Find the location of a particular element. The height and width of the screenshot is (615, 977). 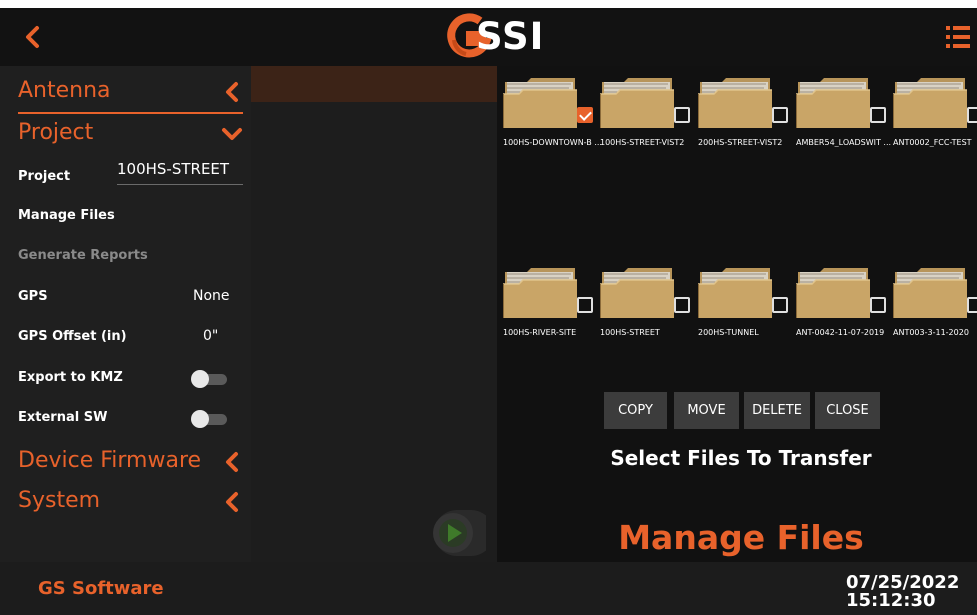

gssi-logo: SSI is located at coordinates (509, 37).